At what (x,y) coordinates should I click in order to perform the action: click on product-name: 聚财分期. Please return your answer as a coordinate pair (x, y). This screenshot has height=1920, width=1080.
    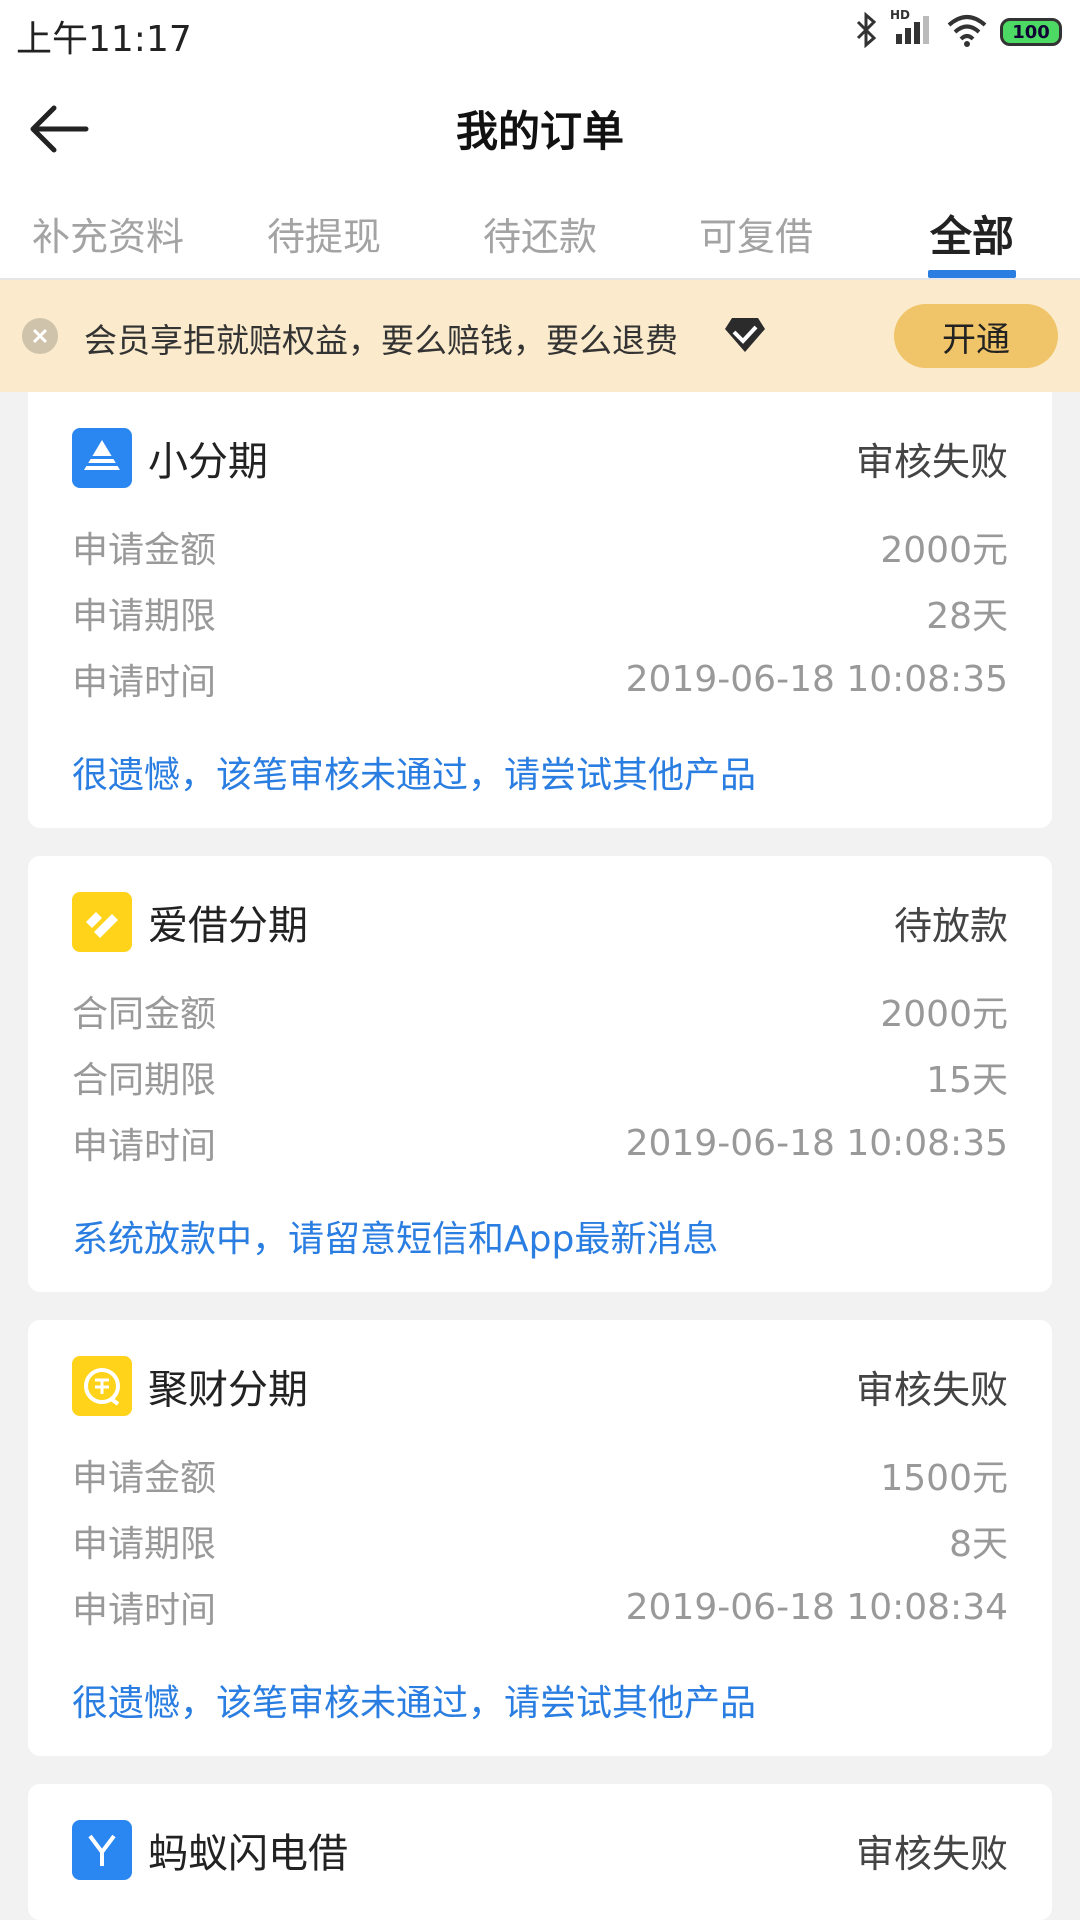
    Looking at the image, I should click on (228, 1390).